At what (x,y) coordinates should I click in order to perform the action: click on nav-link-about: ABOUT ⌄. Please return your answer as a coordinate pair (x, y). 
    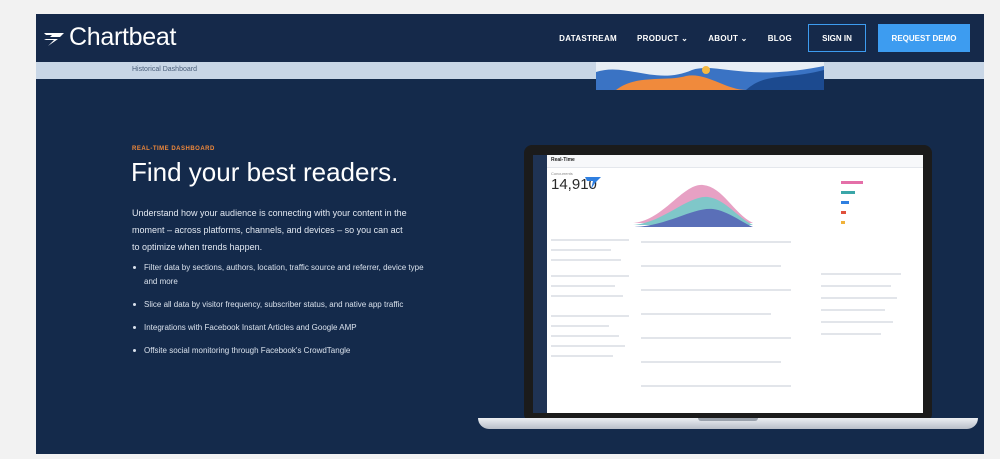
    Looking at the image, I should click on (728, 38).